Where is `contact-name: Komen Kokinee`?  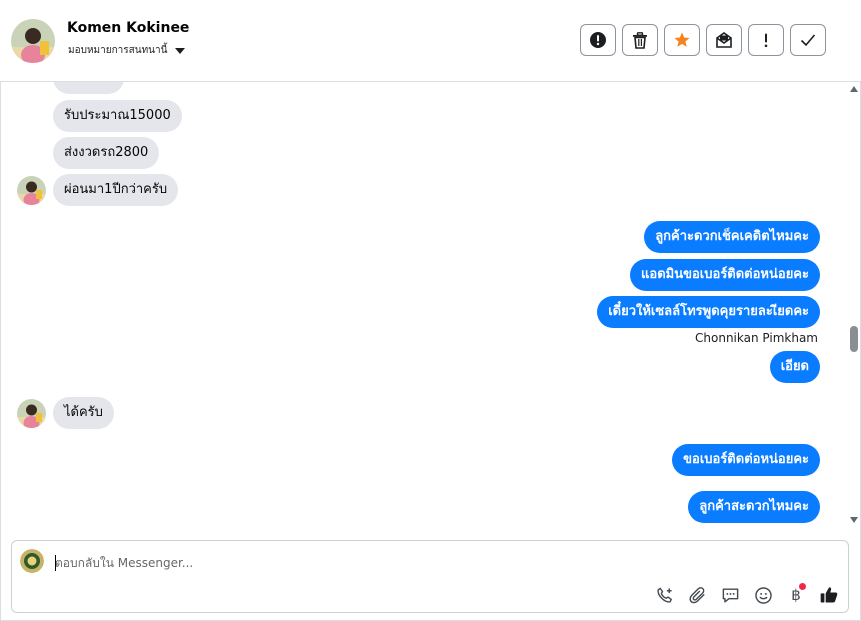
contact-name: Komen Kokinee is located at coordinates (128, 28).